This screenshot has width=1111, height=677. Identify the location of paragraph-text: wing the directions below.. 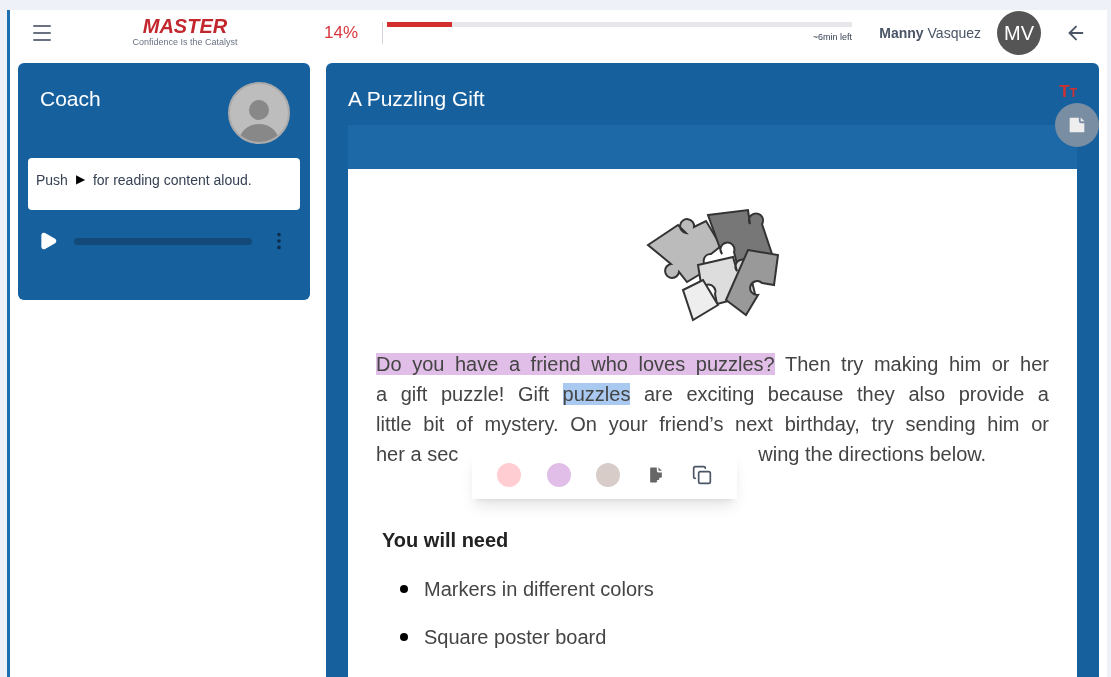
(872, 454).